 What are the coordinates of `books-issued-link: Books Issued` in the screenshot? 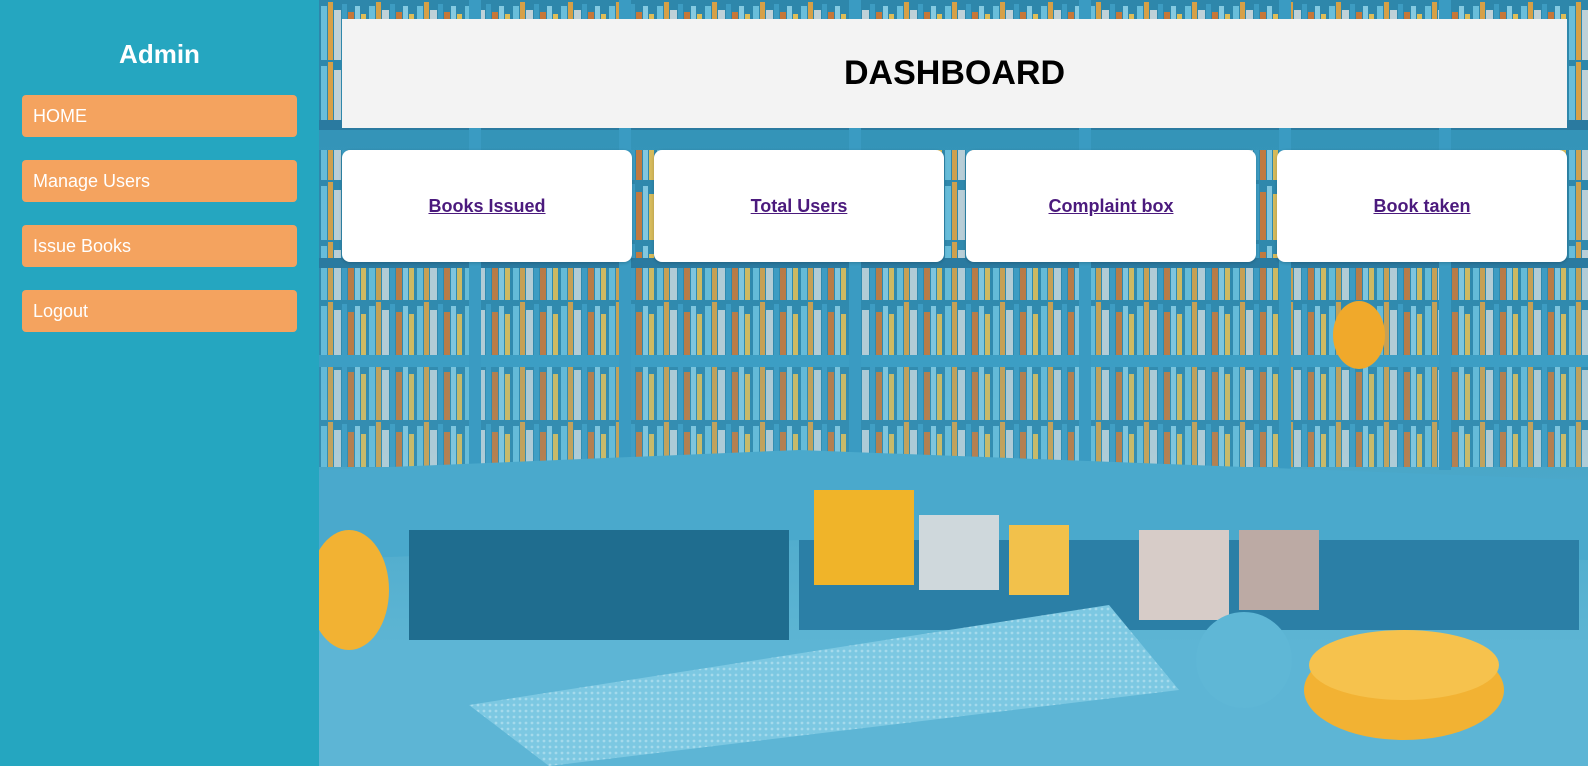 It's located at (486, 206).